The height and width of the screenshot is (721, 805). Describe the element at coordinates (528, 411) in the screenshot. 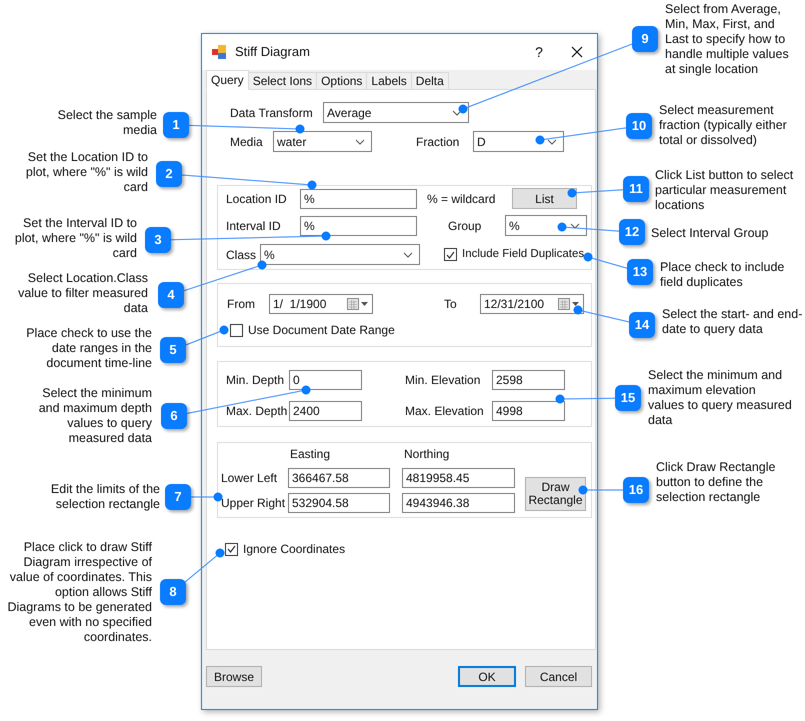

I see `input-field: 4998` at that location.